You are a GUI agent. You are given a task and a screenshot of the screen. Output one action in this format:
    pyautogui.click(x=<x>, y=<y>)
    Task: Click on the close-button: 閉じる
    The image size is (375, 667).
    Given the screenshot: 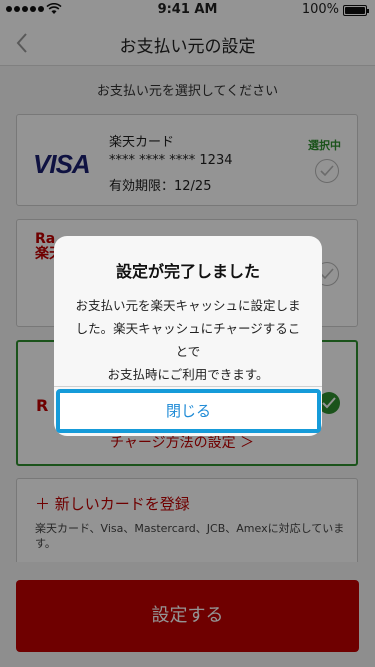 What is the action you would take?
    pyautogui.click(x=188, y=411)
    